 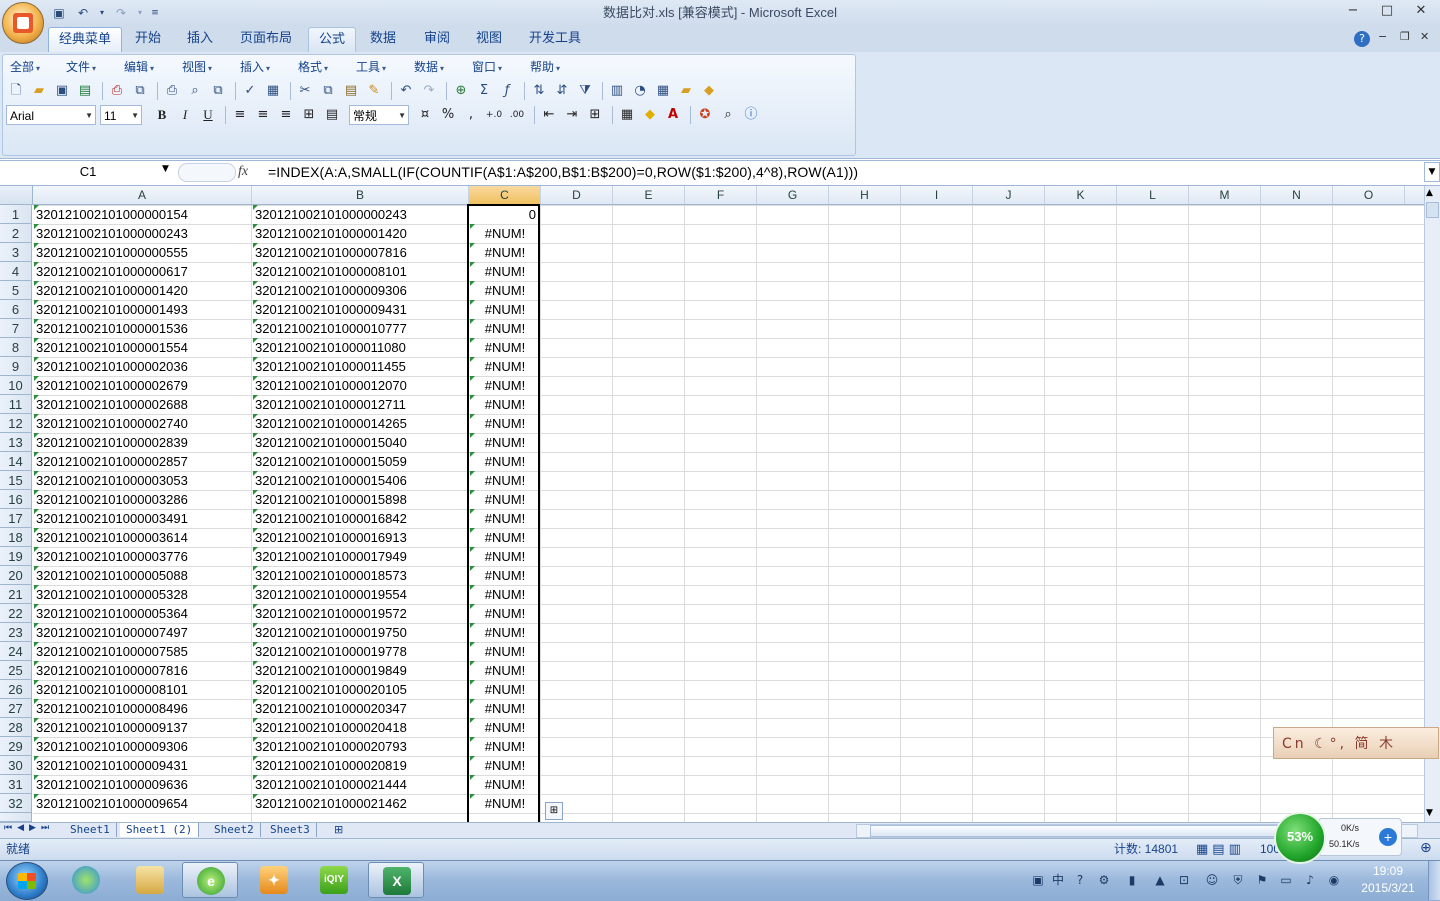 I want to click on taskbar-app-browser: e, so click(x=210, y=880).